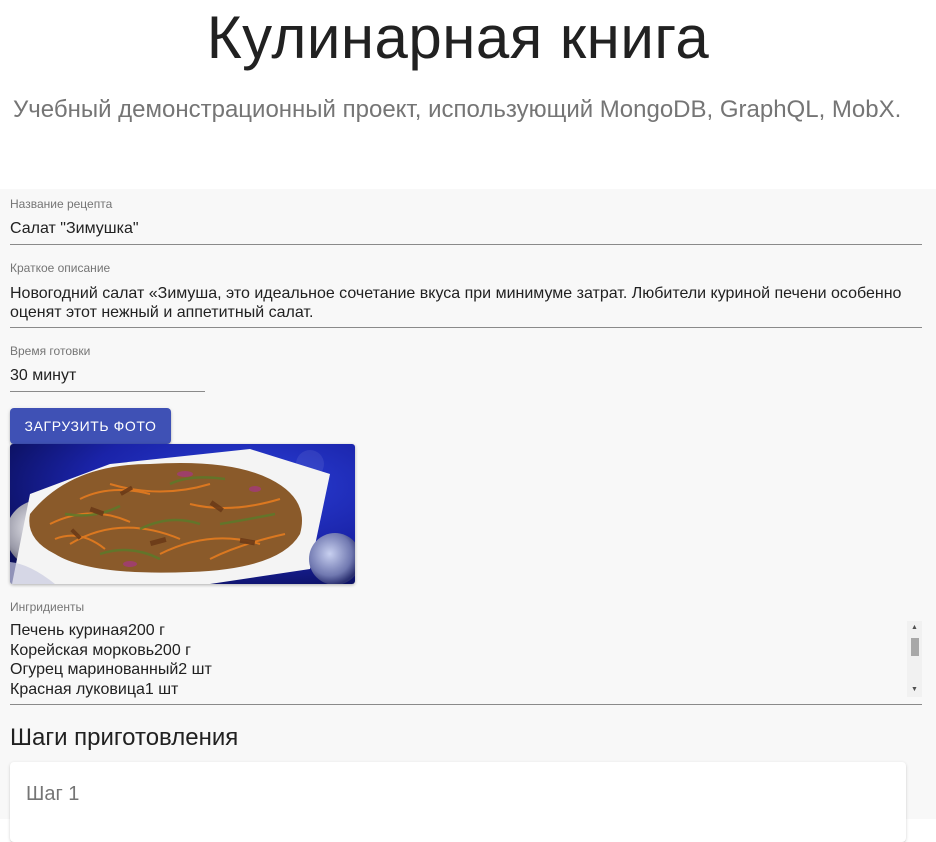  Describe the element at coordinates (60, 268) in the screenshot. I see `description-label: Краткое описание` at that location.